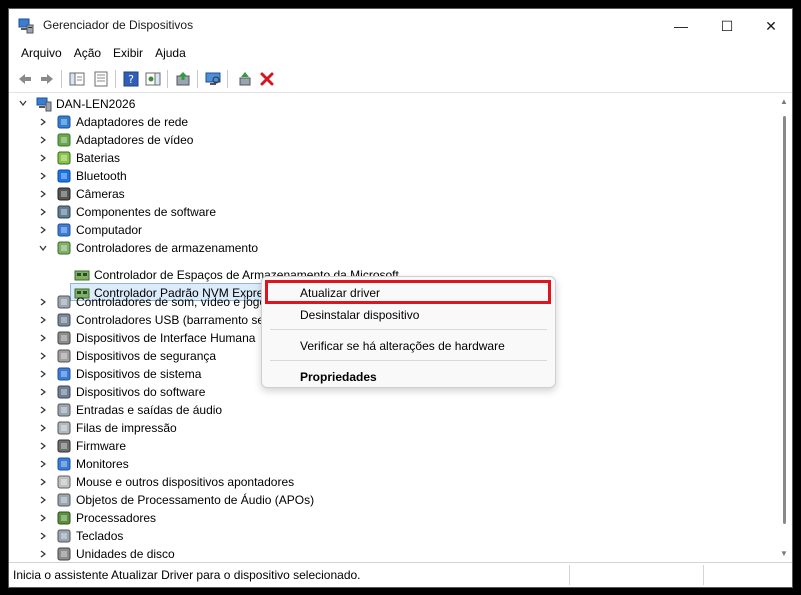  Describe the element at coordinates (125, 553) in the screenshot. I see `tree-category-label: Unidades de disco` at that location.